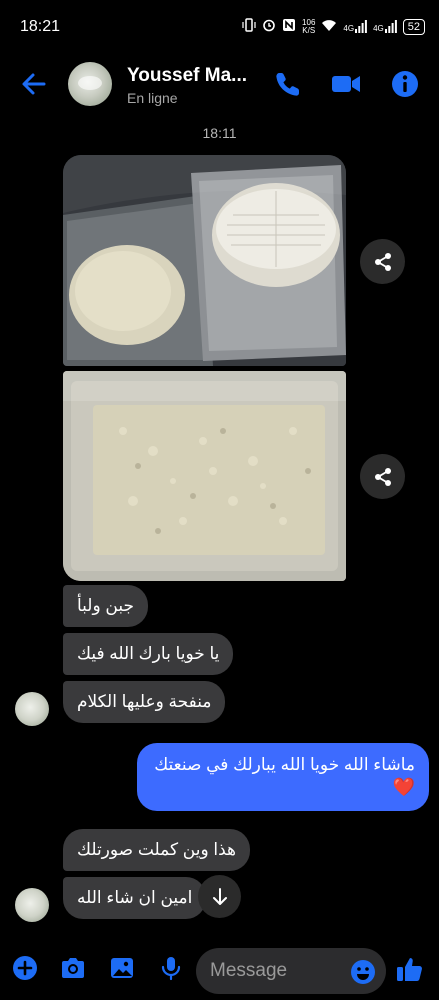 This screenshot has height=1000, width=439. I want to click on message-composer, so click(219, 970).